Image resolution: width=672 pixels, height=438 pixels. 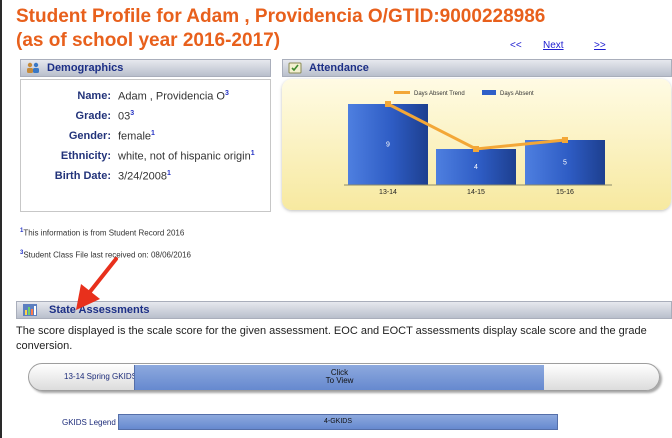 I want to click on assessment-row-label: 13-14 Spring GKIDS, so click(x=100, y=376).